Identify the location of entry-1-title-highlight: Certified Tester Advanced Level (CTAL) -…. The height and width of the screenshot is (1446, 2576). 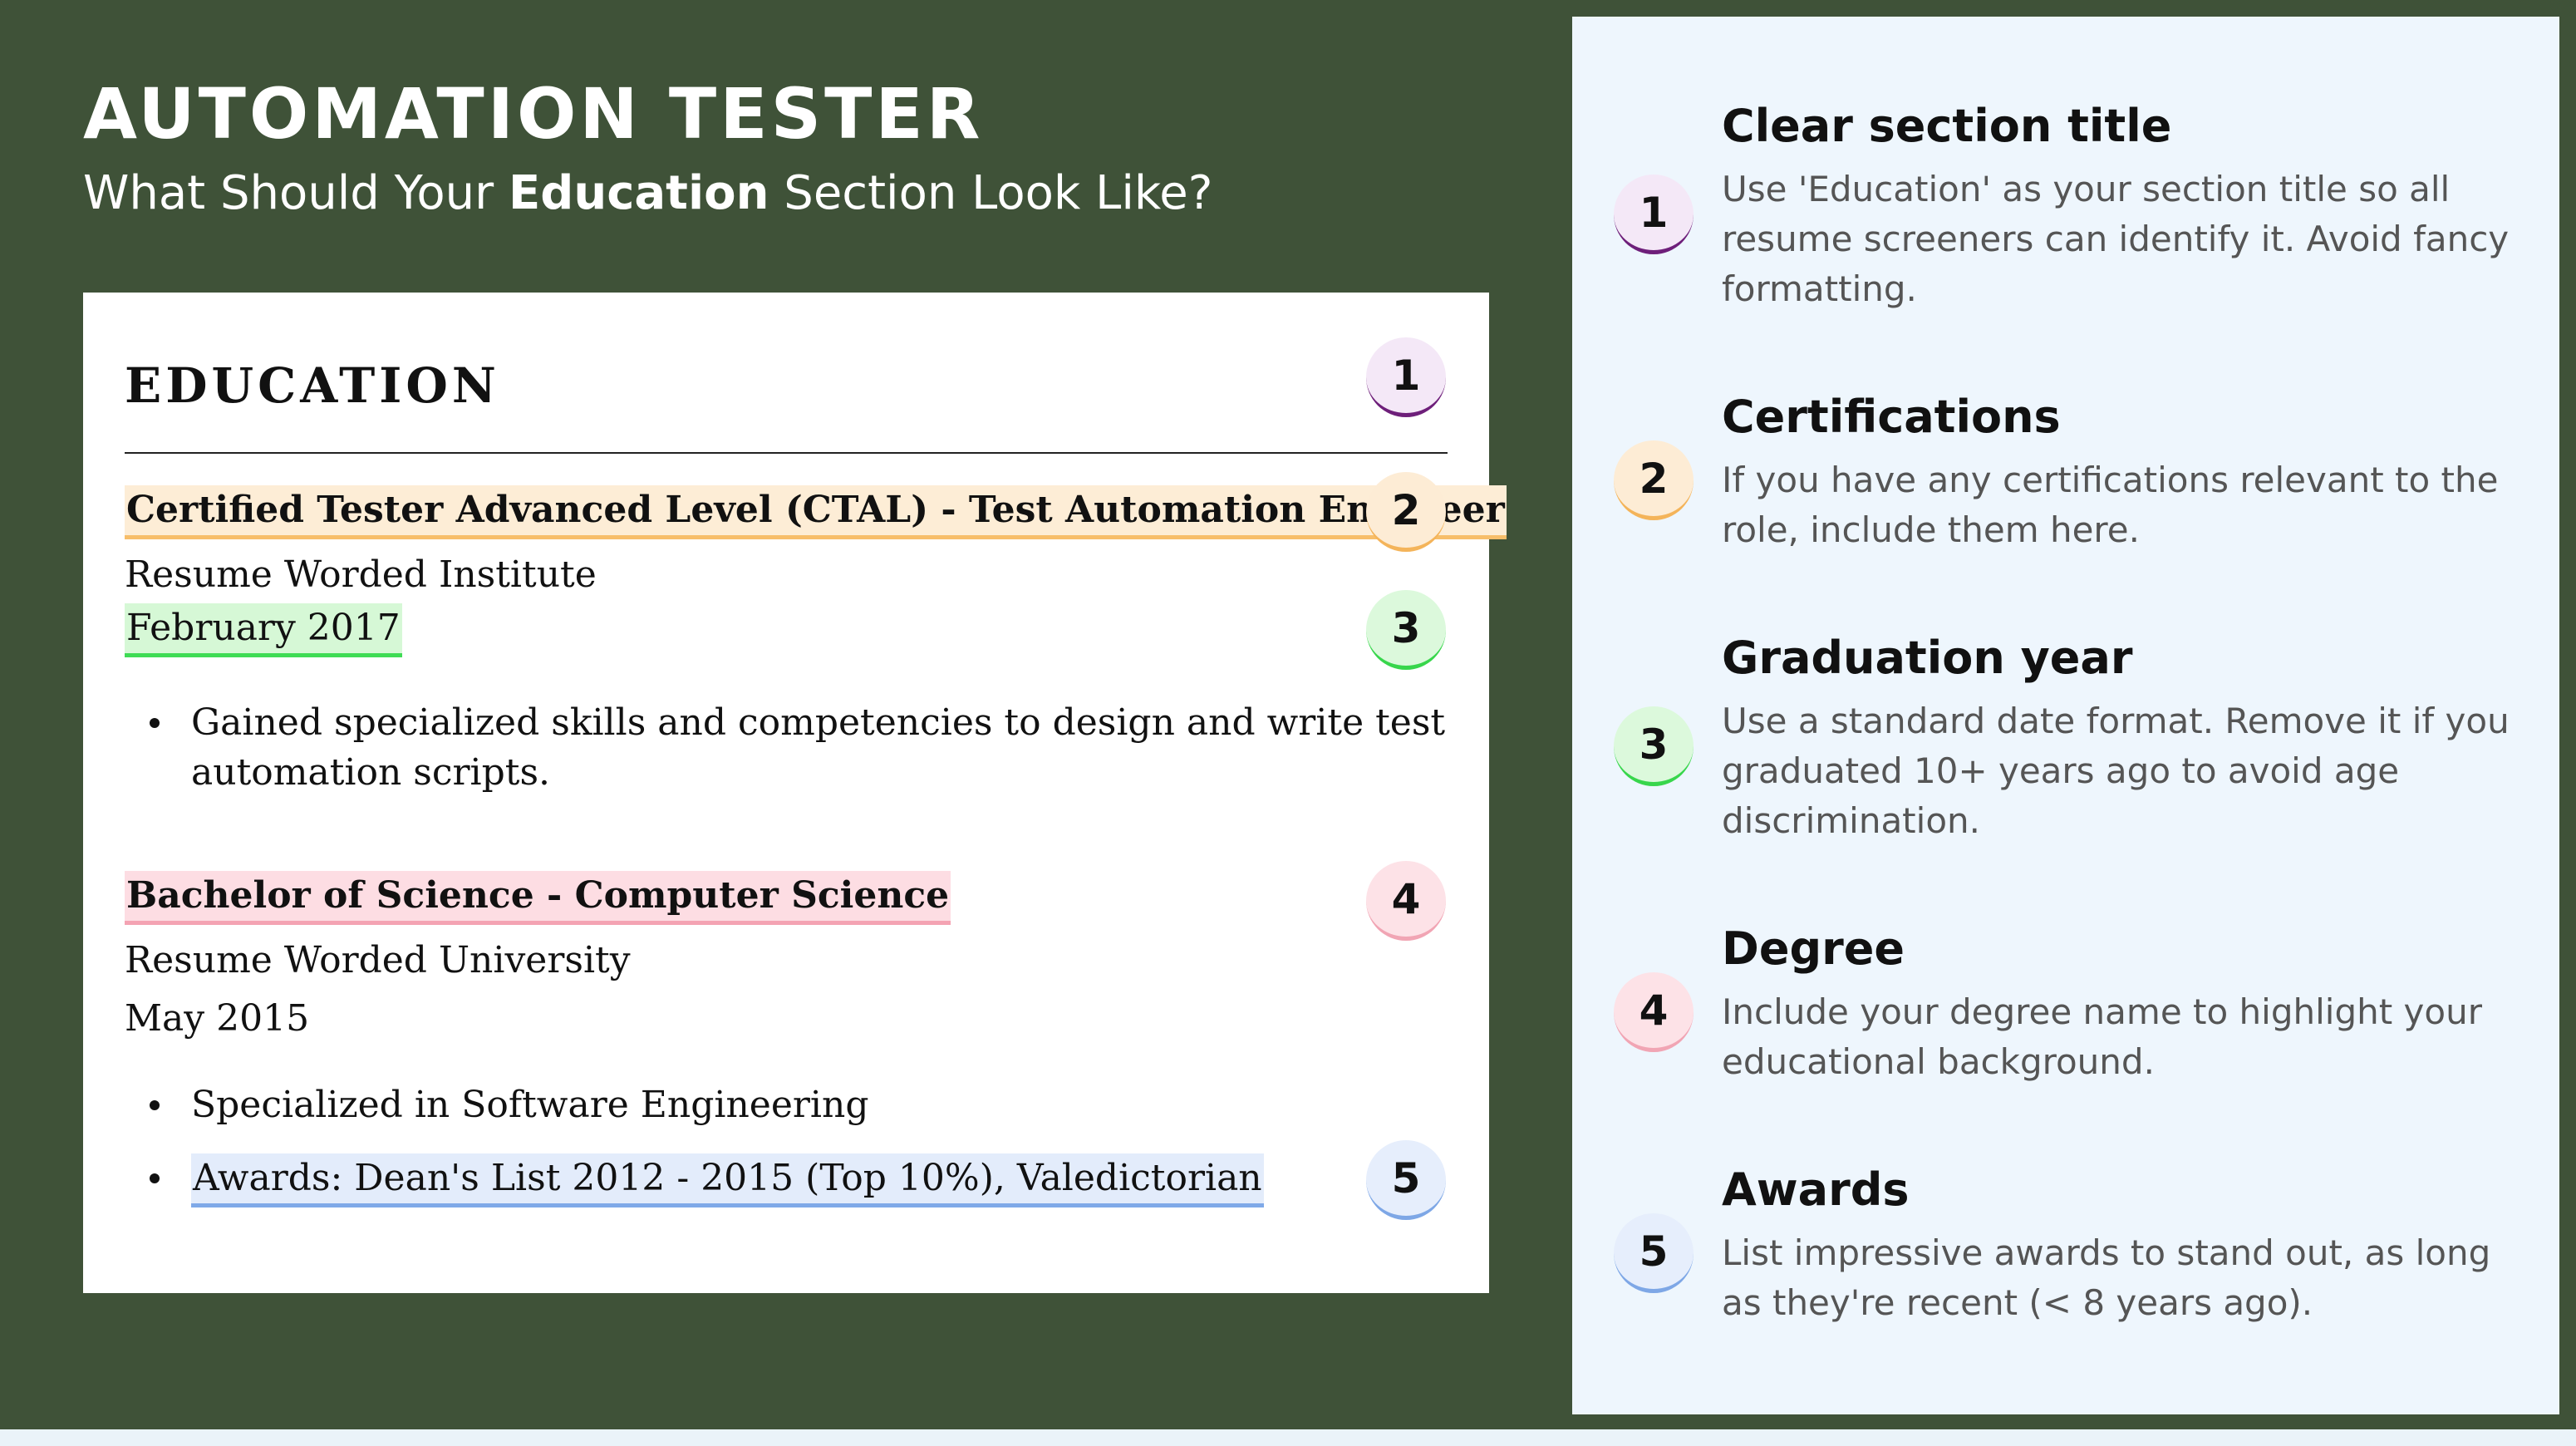
(816, 512).